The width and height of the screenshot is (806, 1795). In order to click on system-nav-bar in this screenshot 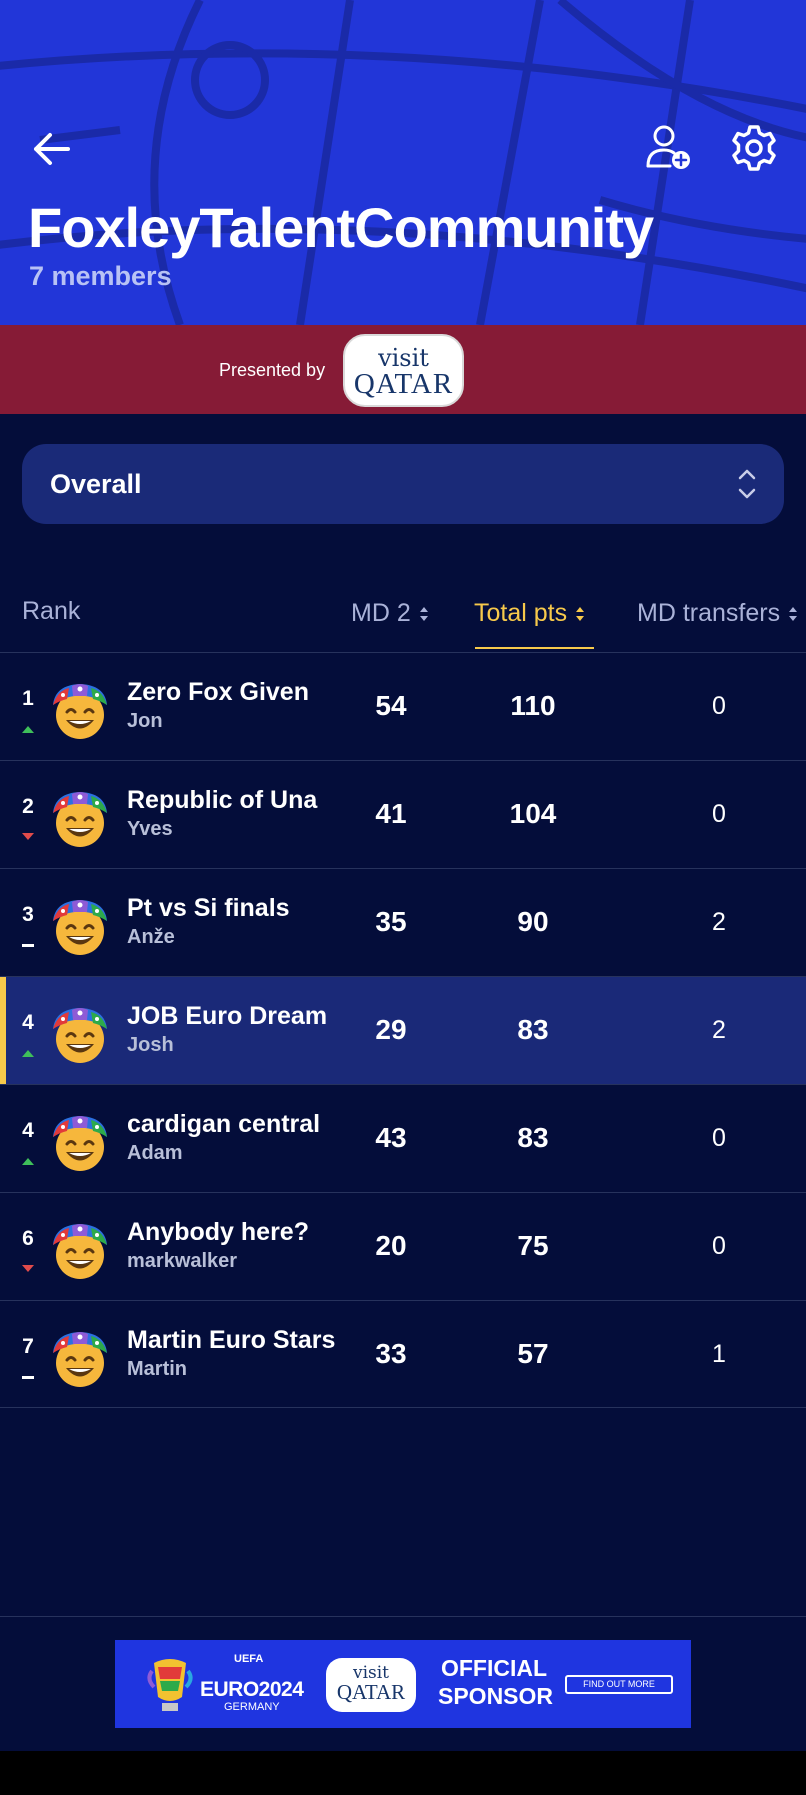, I will do `click(403, 1773)`.